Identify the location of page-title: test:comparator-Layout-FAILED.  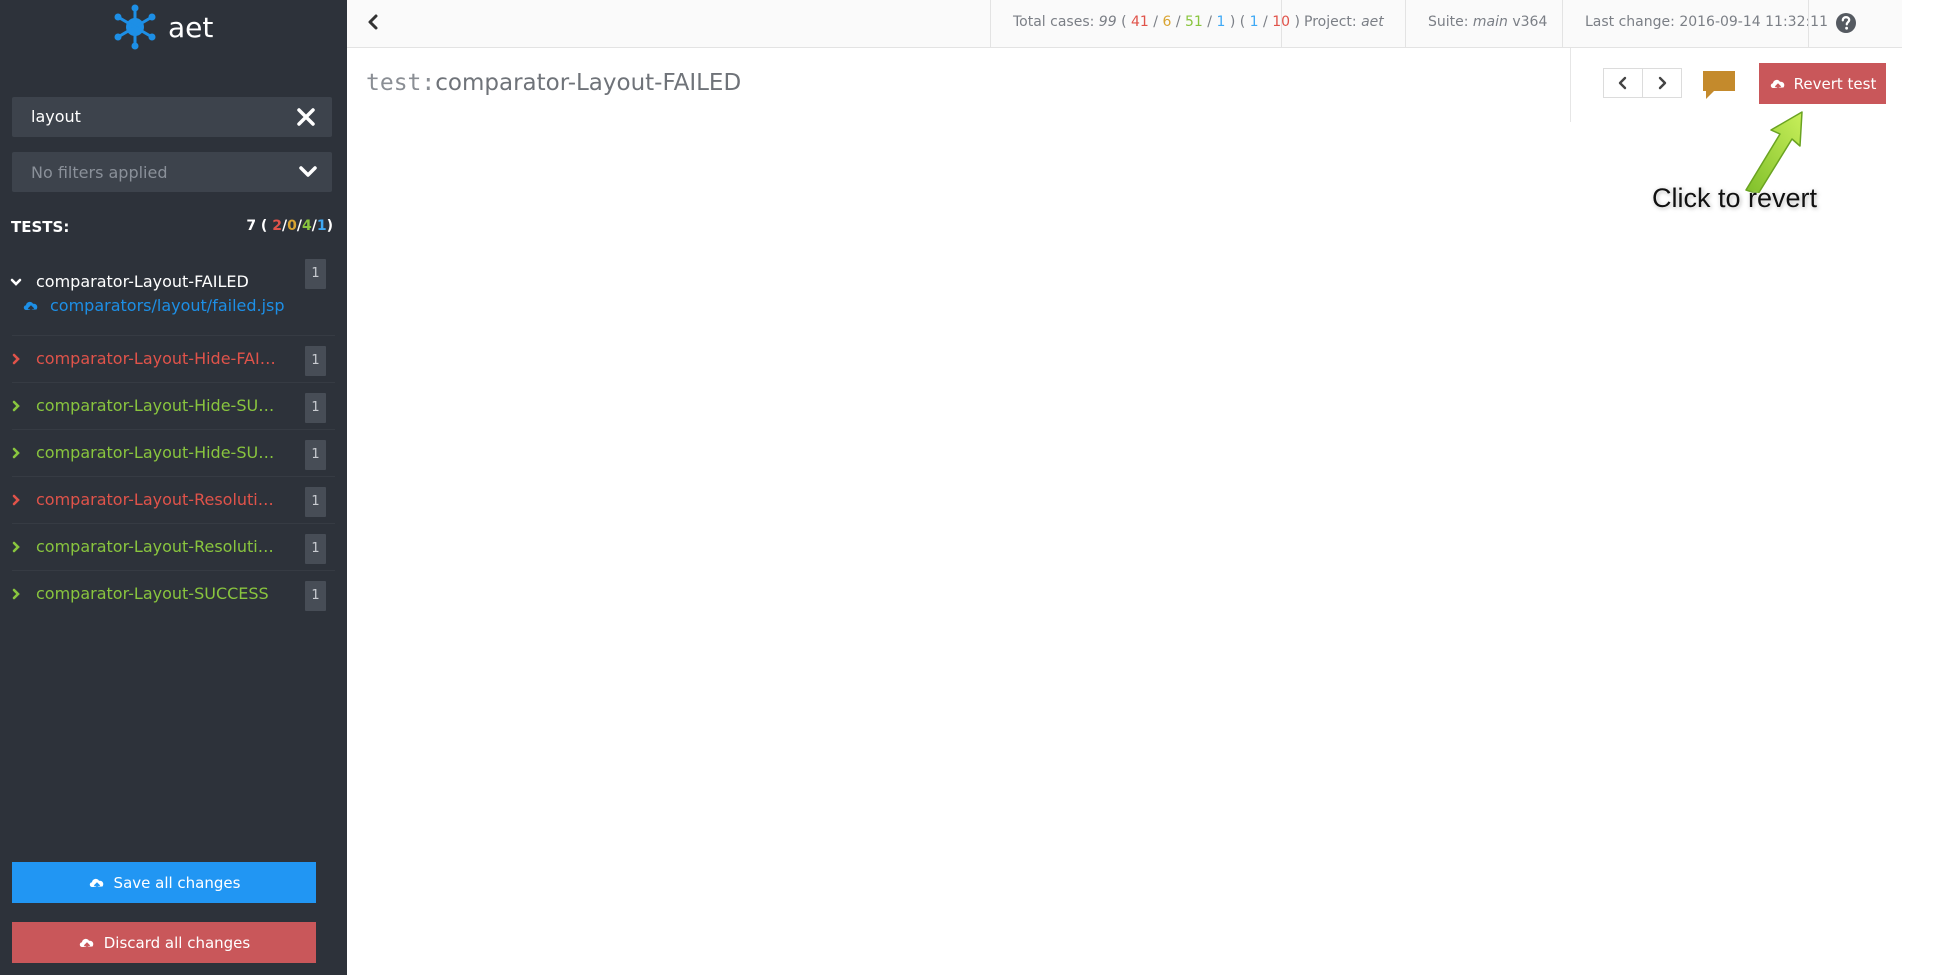
(553, 83).